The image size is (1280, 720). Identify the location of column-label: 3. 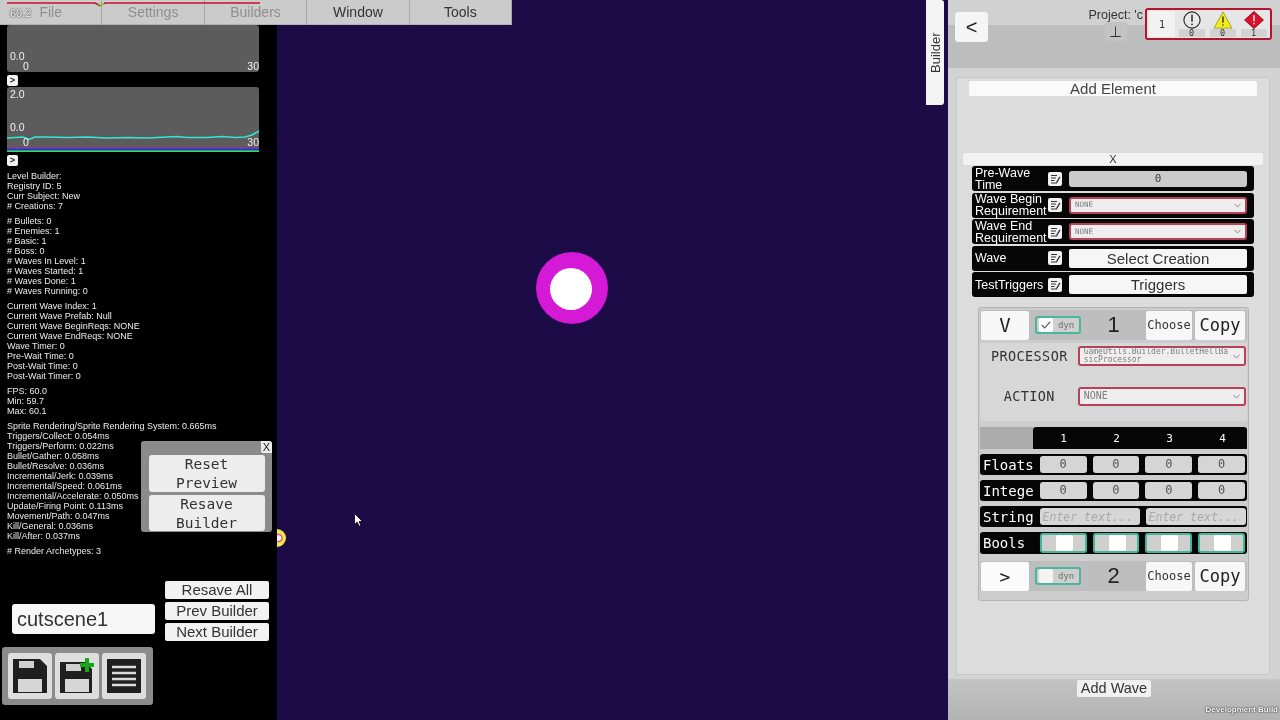
(1169, 438).